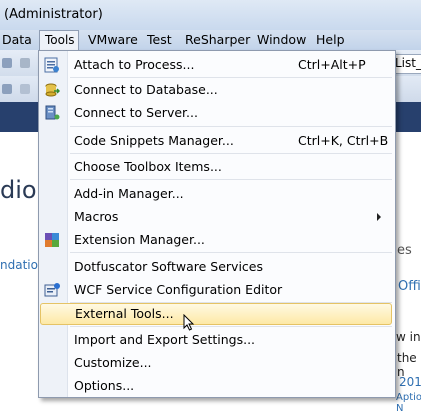  I want to click on submenu-arrow-icon, so click(379, 217).